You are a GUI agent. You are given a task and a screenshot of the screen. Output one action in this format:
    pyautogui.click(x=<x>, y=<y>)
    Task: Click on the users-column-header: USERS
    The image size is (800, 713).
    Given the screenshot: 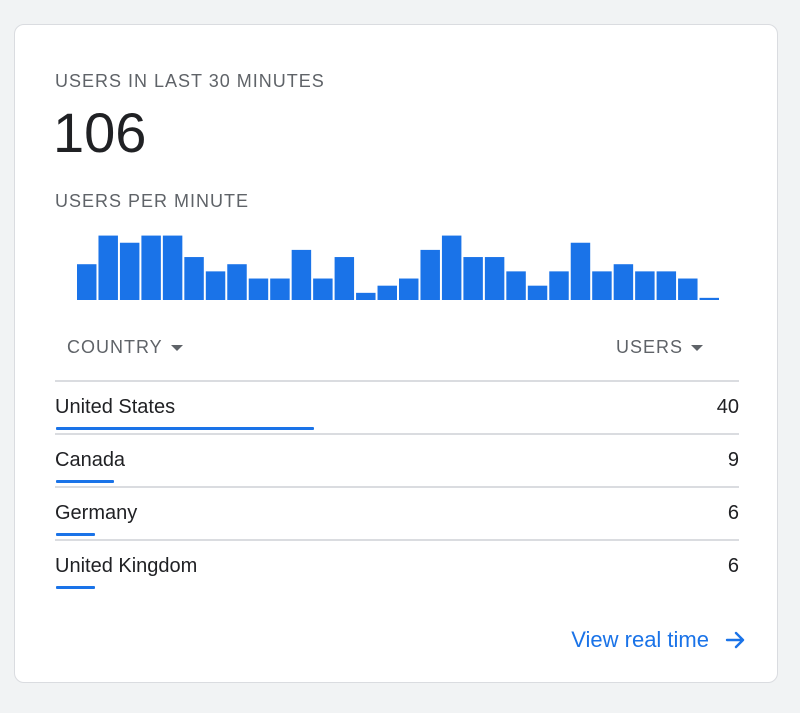 What is the action you would take?
    pyautogui.click(x=659, y=347)
    